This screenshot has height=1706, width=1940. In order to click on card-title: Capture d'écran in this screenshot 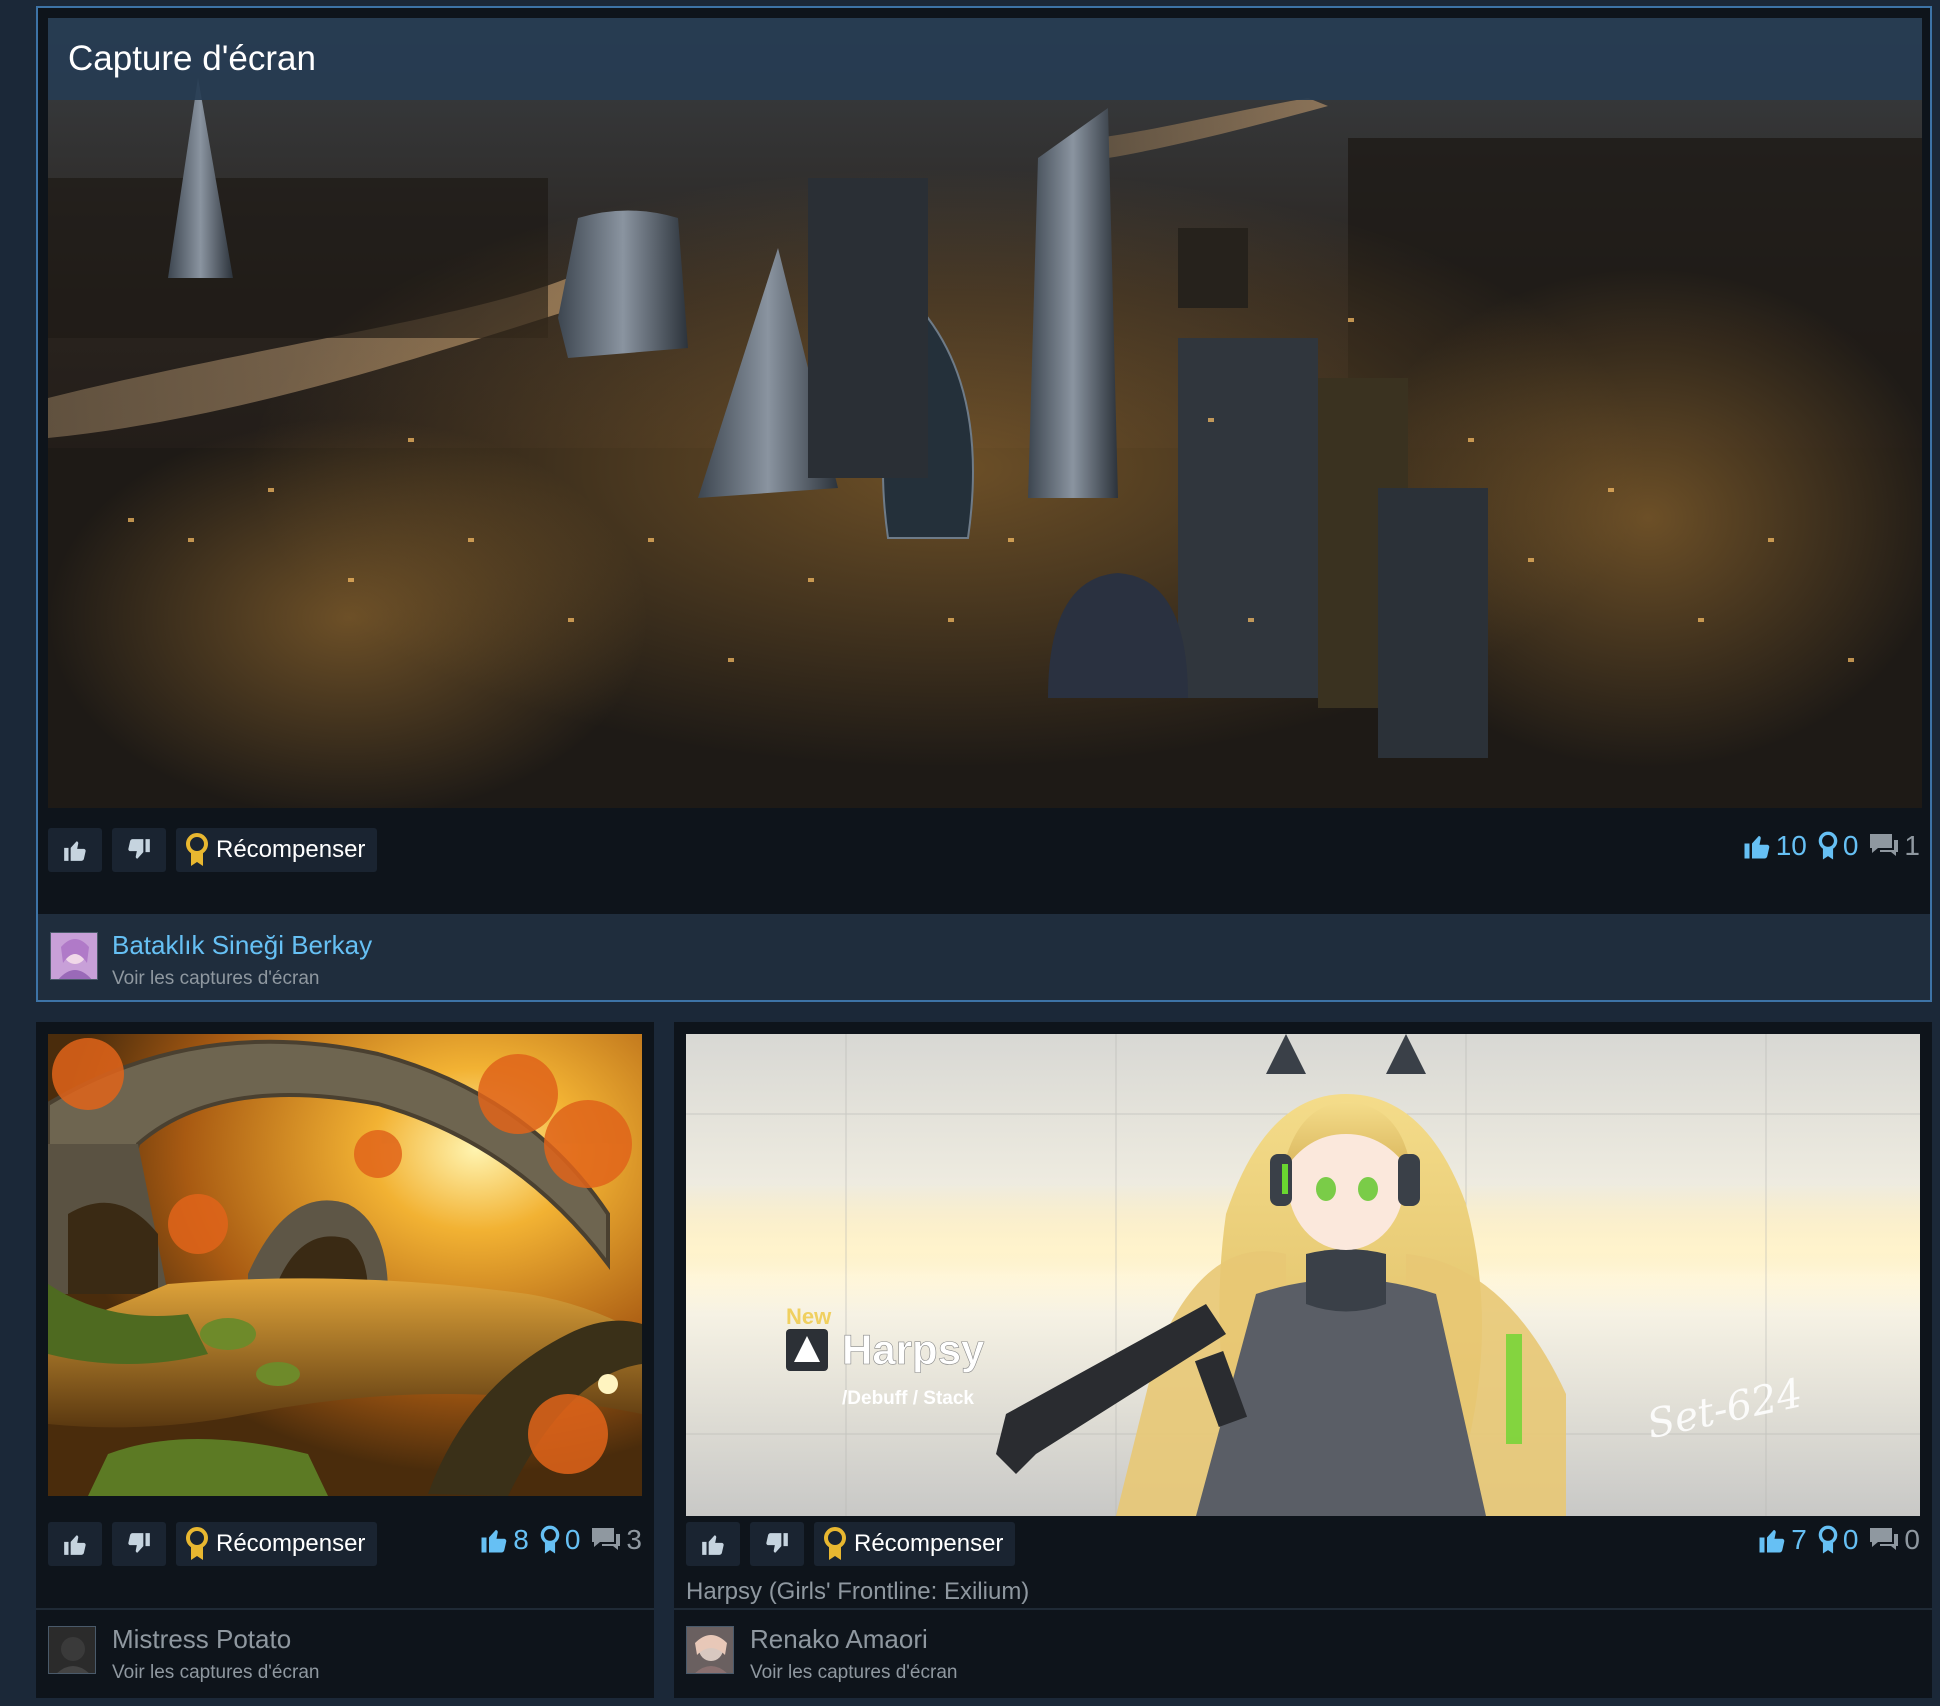, I will do `click(985, 59)`.